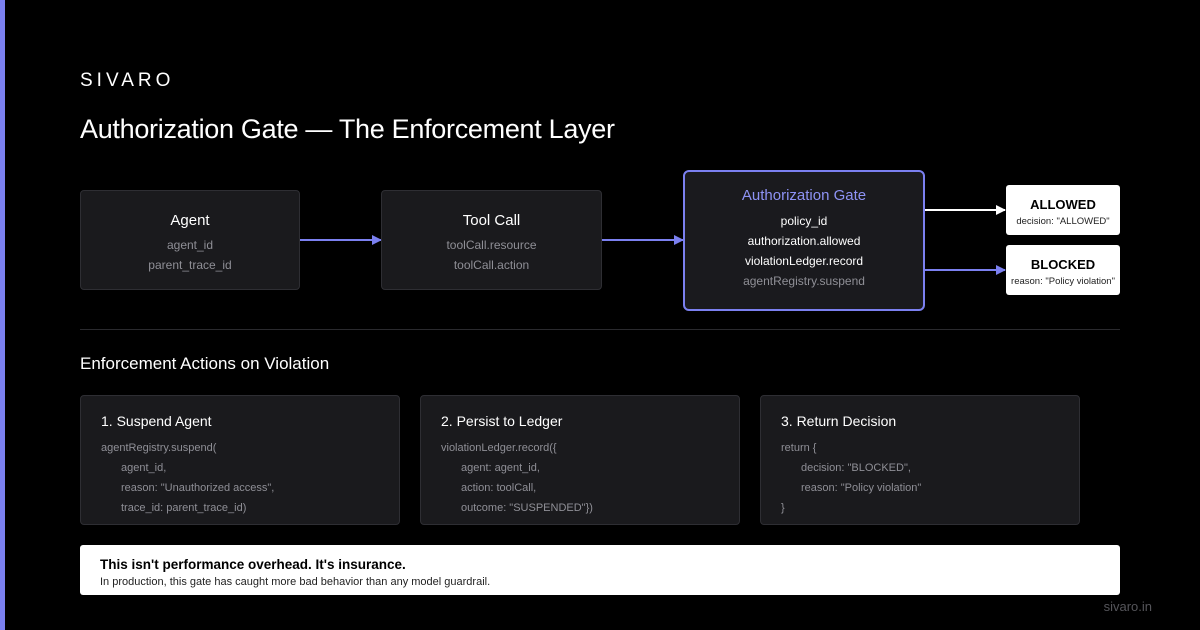 The height and width of the screenshot is (630, 1200). I want to click on code-line: outcome: "SUSPENDED"}), so click(527, 508).